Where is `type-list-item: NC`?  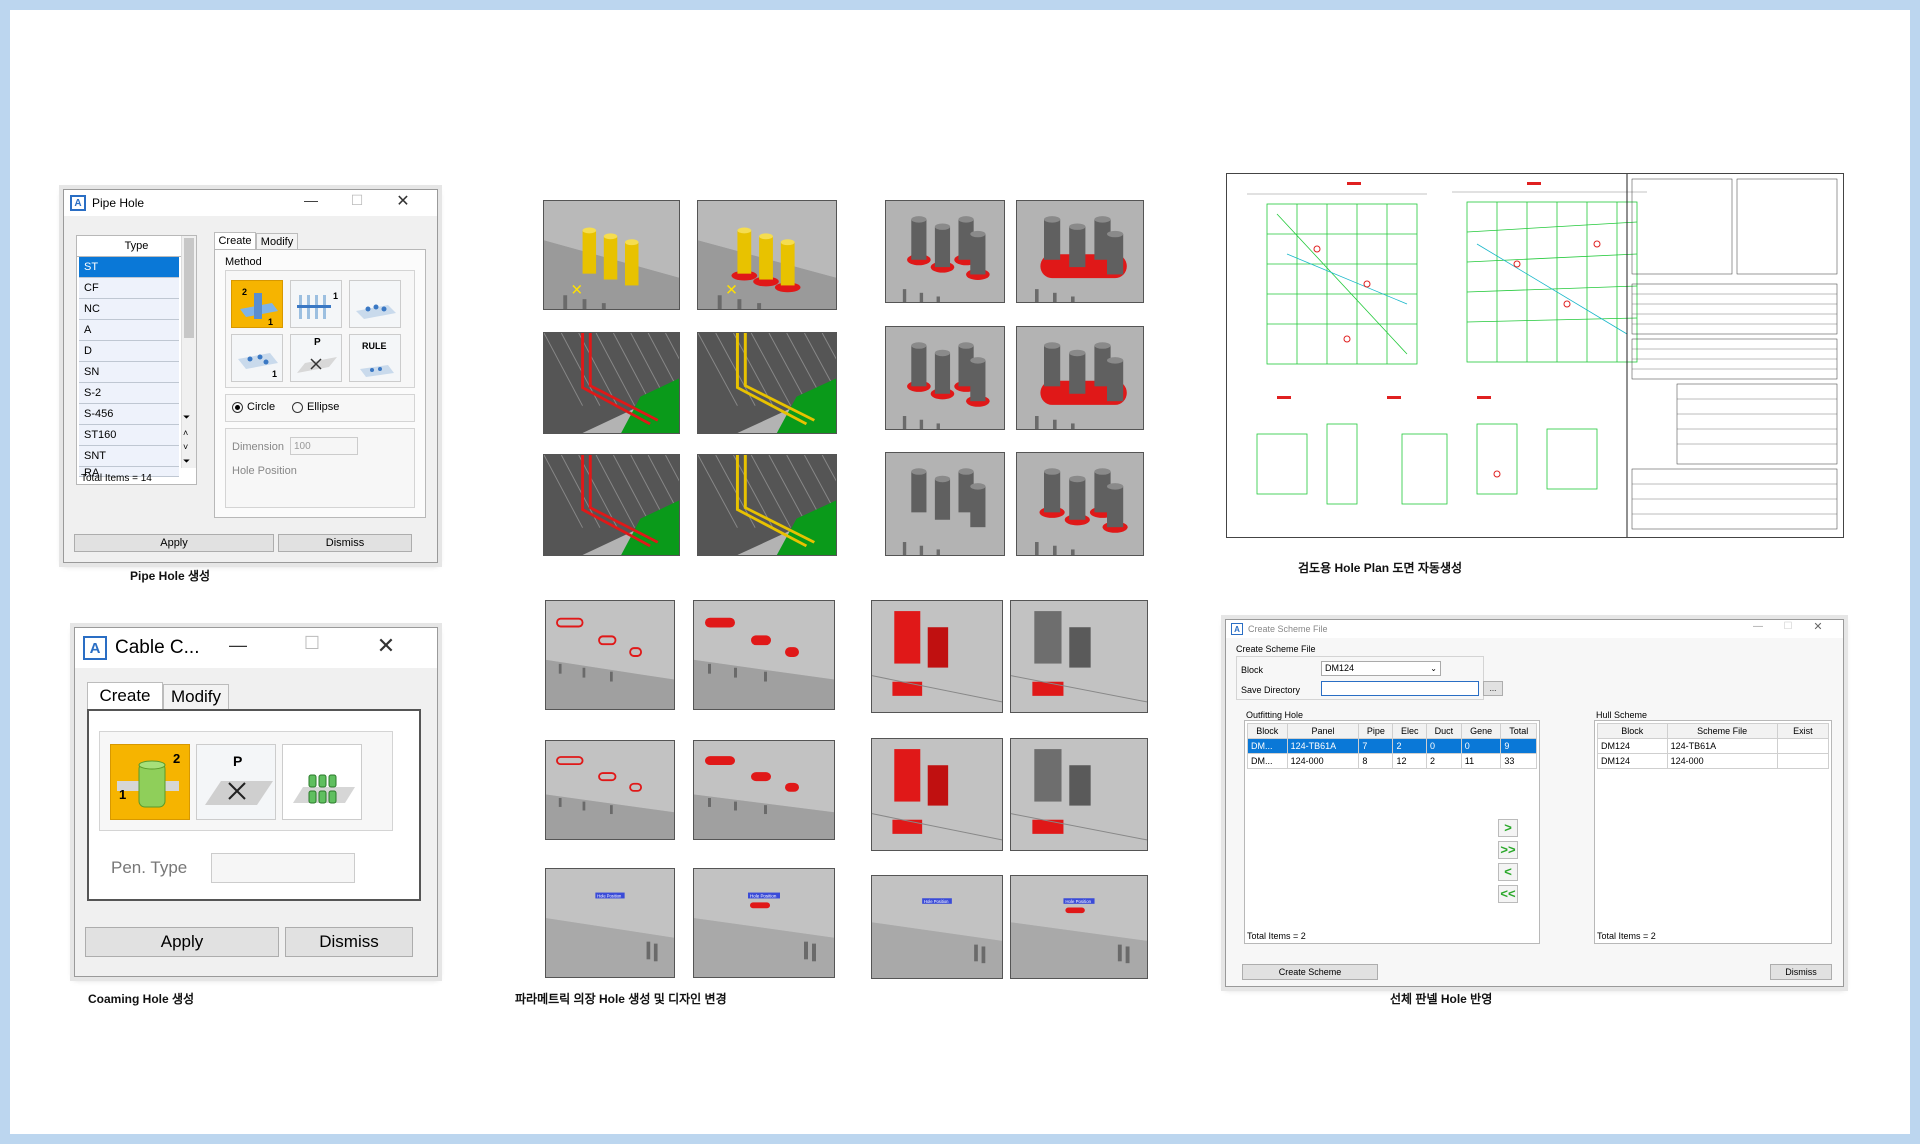 type-list-item: NC is located at coordinates (129, 309).